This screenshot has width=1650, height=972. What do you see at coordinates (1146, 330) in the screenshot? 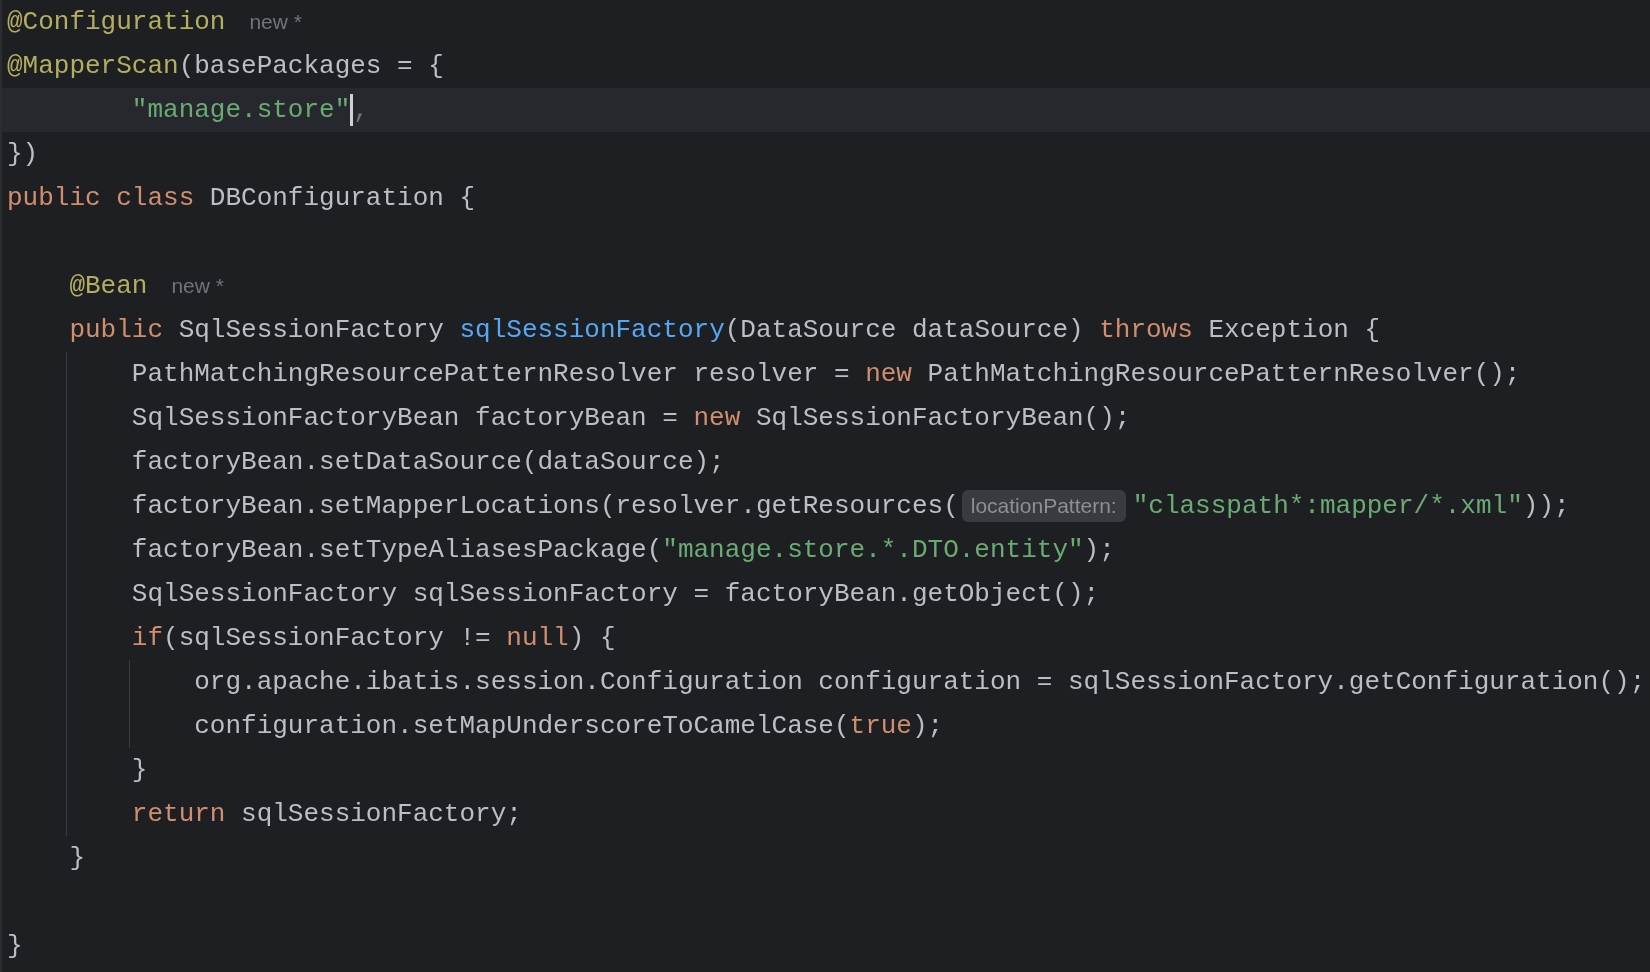
I see `keyword: throws` at bounding box center [1146, 330].